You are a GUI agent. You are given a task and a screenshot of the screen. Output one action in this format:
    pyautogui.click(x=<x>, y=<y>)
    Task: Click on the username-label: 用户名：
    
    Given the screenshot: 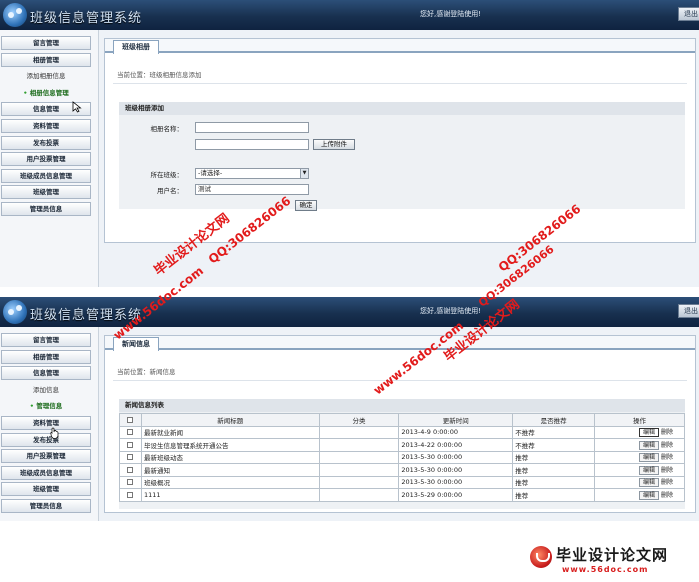 What is the action you would take?
    pyautogui.click(x=170, y=191)
    